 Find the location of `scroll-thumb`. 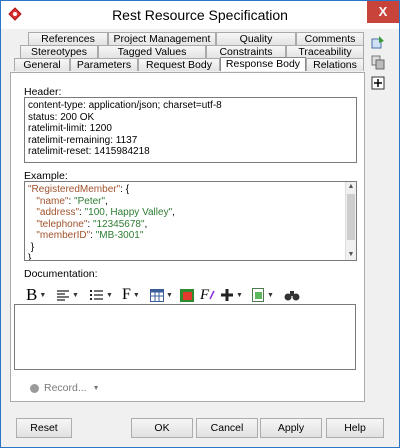

scroll-thumb is located at coordinates (351, 217).